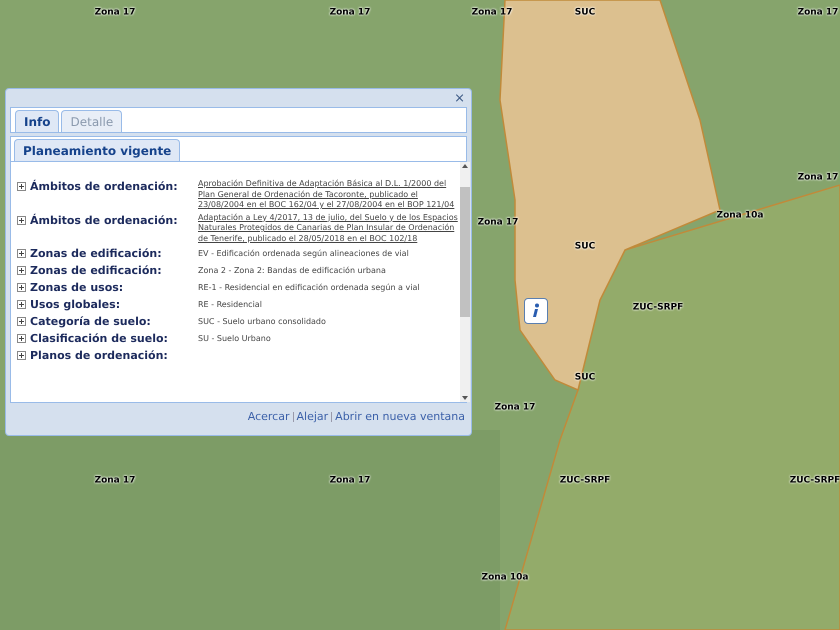  I want to click on map-link: Alejar, so click(312, 417).